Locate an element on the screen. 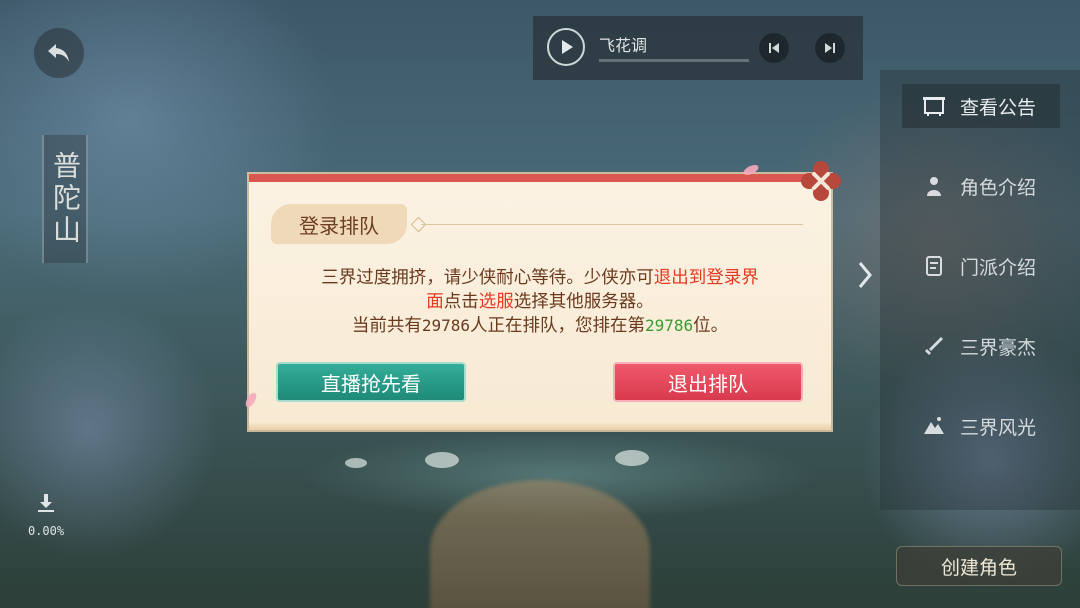 The image size is (1080, 608). previous-track-icon is located at coordinates (774, 48).